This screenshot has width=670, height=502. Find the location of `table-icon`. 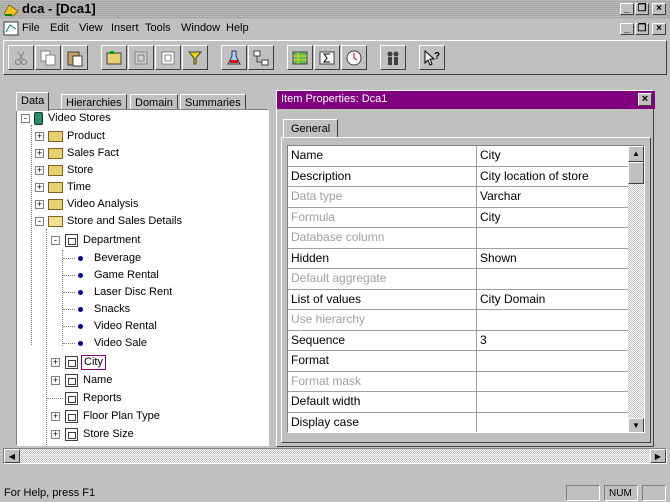

table-icon is located at coordinates (300, 57).